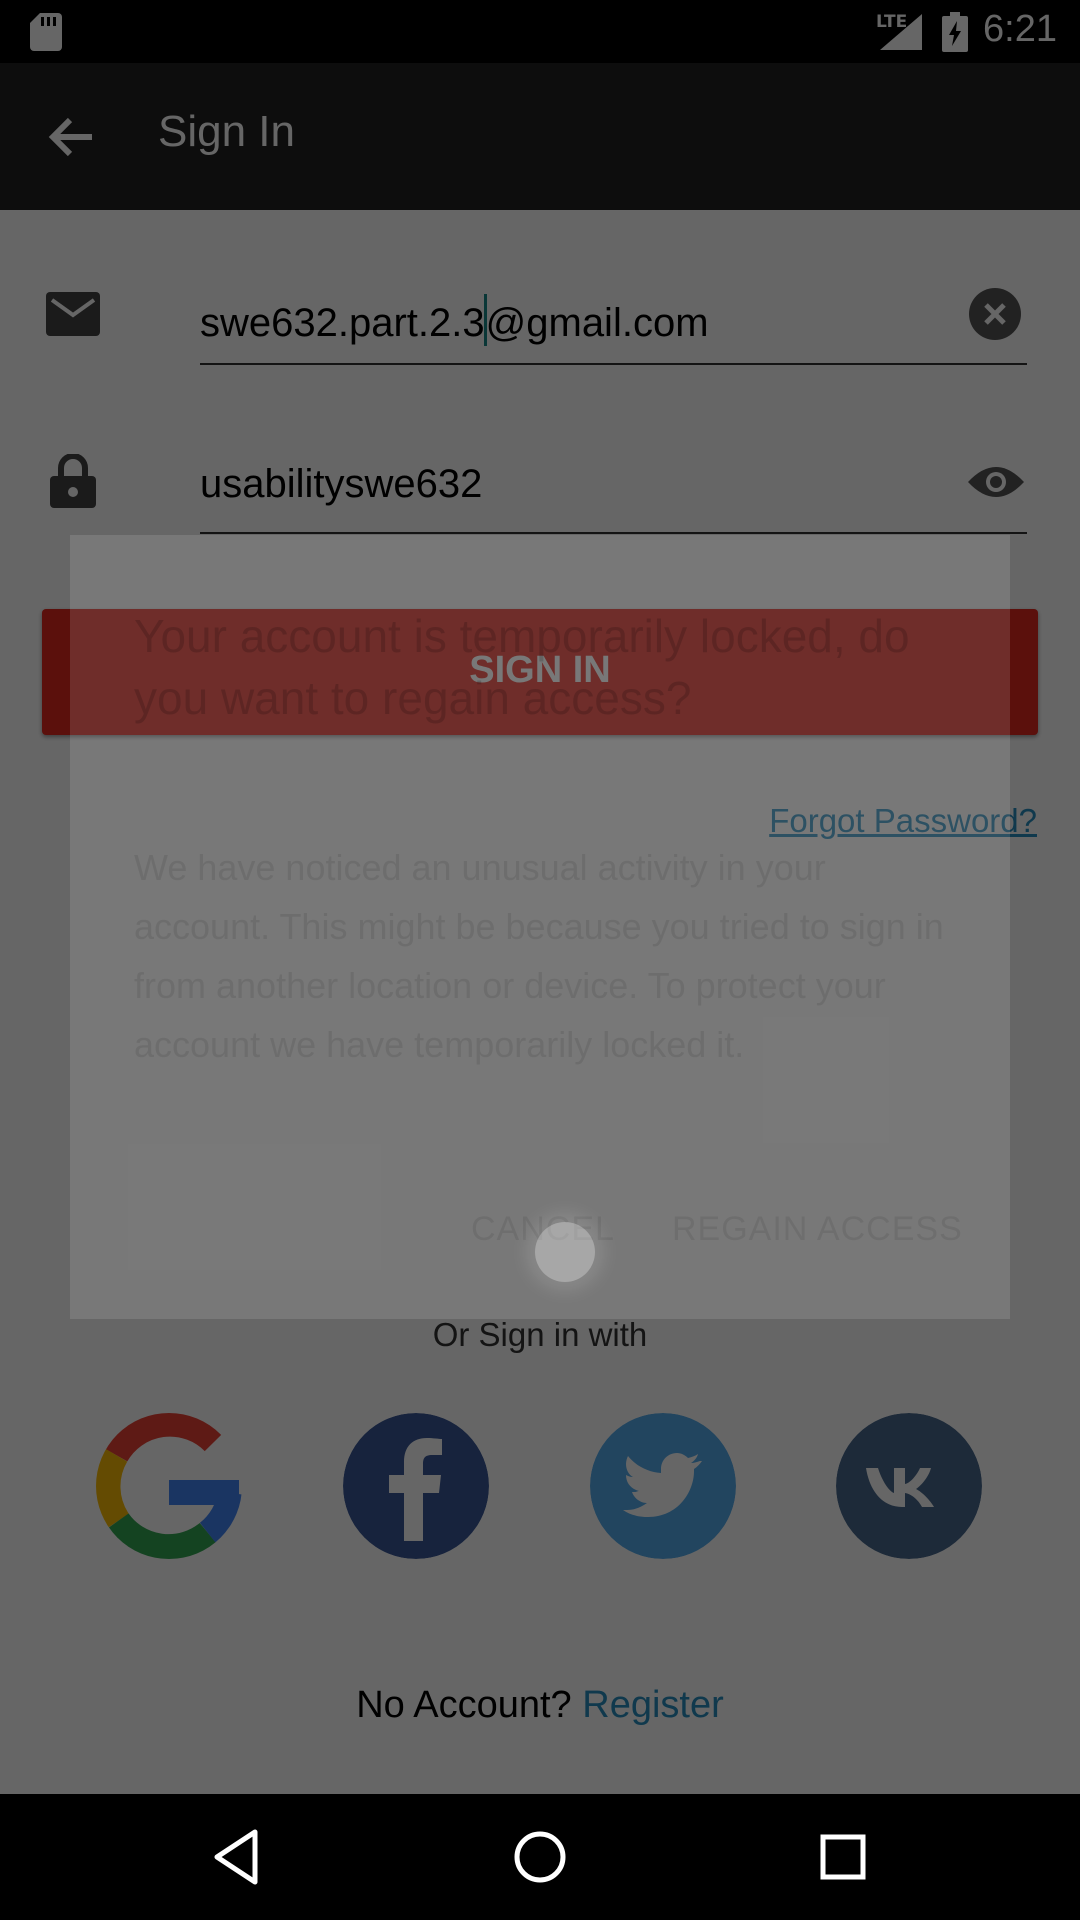 The width and height of the screenshot is (1080, 1920). What do you see at coordinates (1020, 29) in the screenshot?
I see `clock: 6:21` at bounding box center [1020, 29].